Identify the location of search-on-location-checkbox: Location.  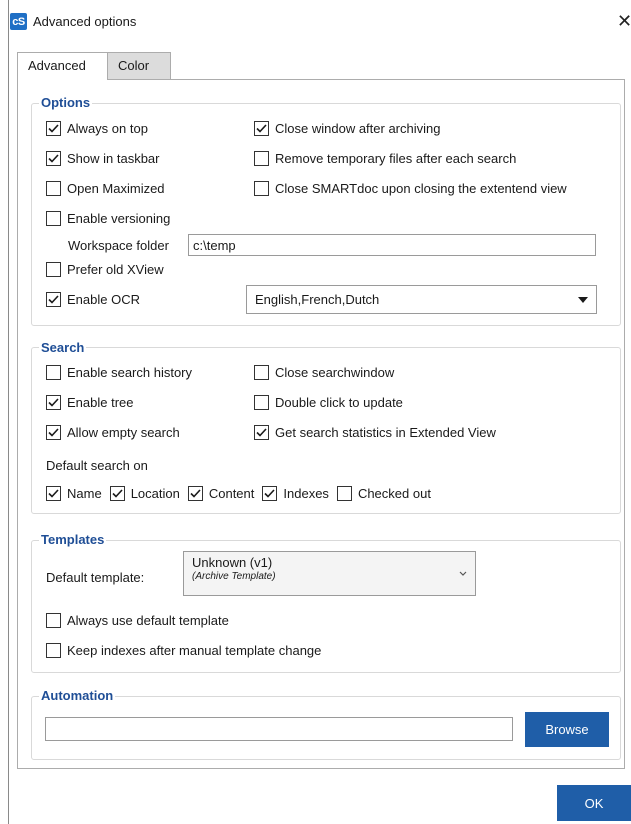
(144, 493).